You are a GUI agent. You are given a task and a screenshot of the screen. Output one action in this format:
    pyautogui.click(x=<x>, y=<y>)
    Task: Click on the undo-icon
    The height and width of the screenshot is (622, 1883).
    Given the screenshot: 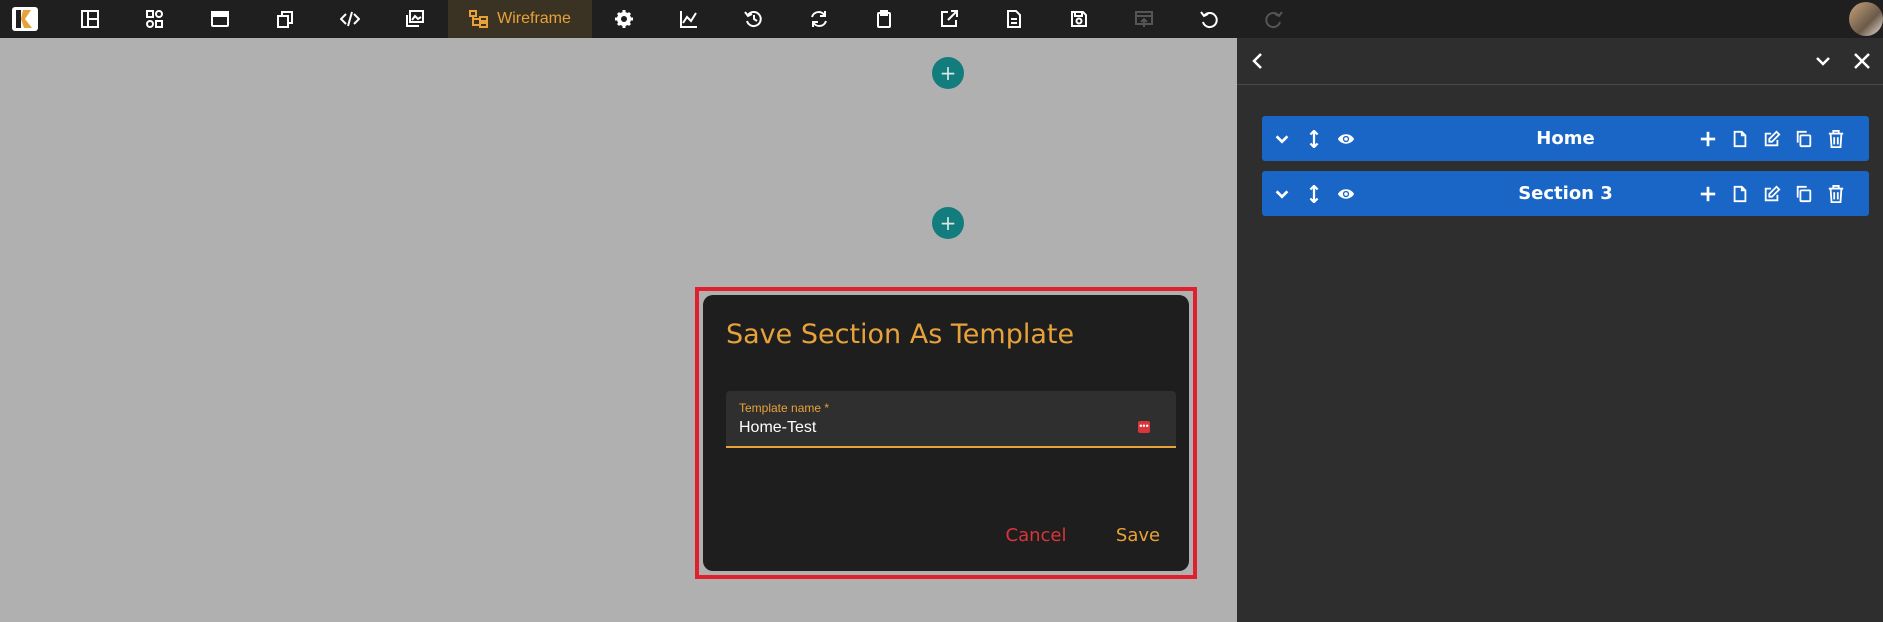 What is the action you would take?
    pyautogui.click(x=1209, y=19)
    